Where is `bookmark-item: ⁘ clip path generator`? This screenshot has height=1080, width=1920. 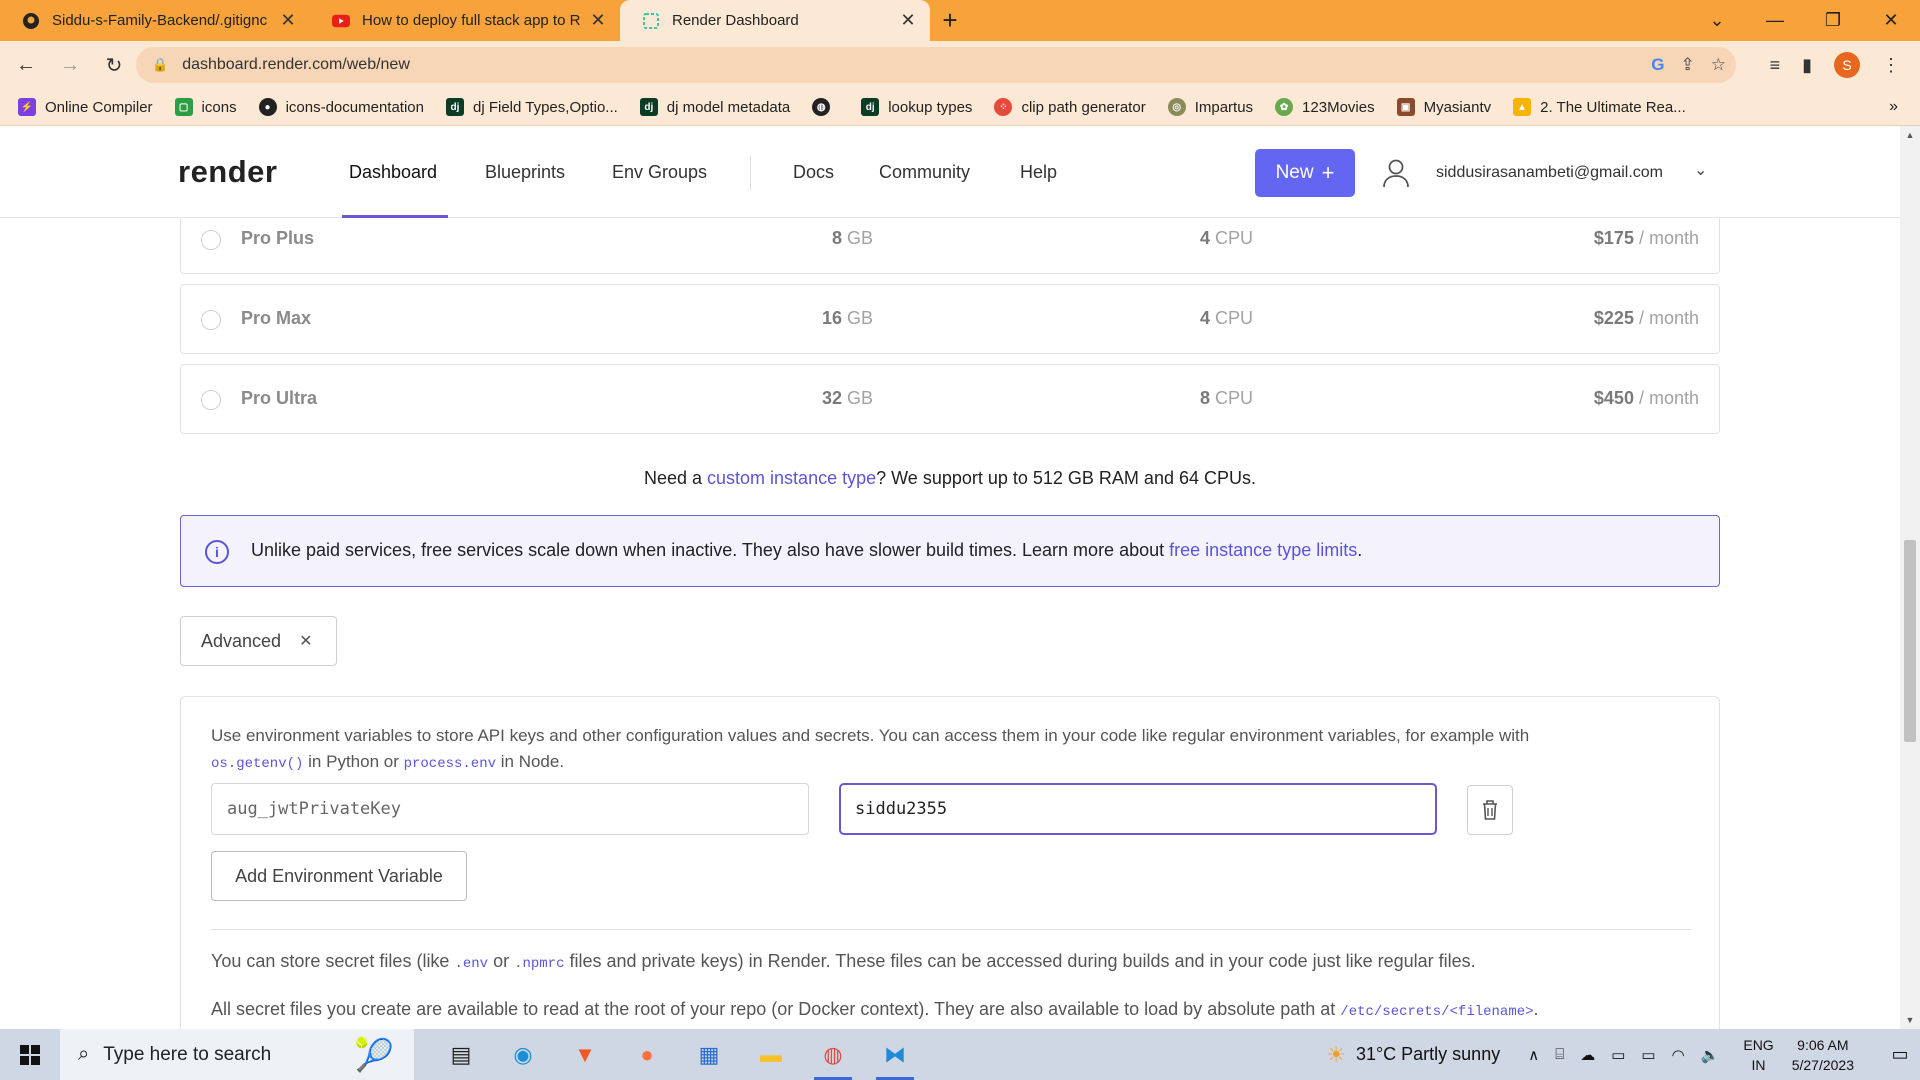 bookmark-item: ⁘ clip path generator is located at coordinates (1070, 107).